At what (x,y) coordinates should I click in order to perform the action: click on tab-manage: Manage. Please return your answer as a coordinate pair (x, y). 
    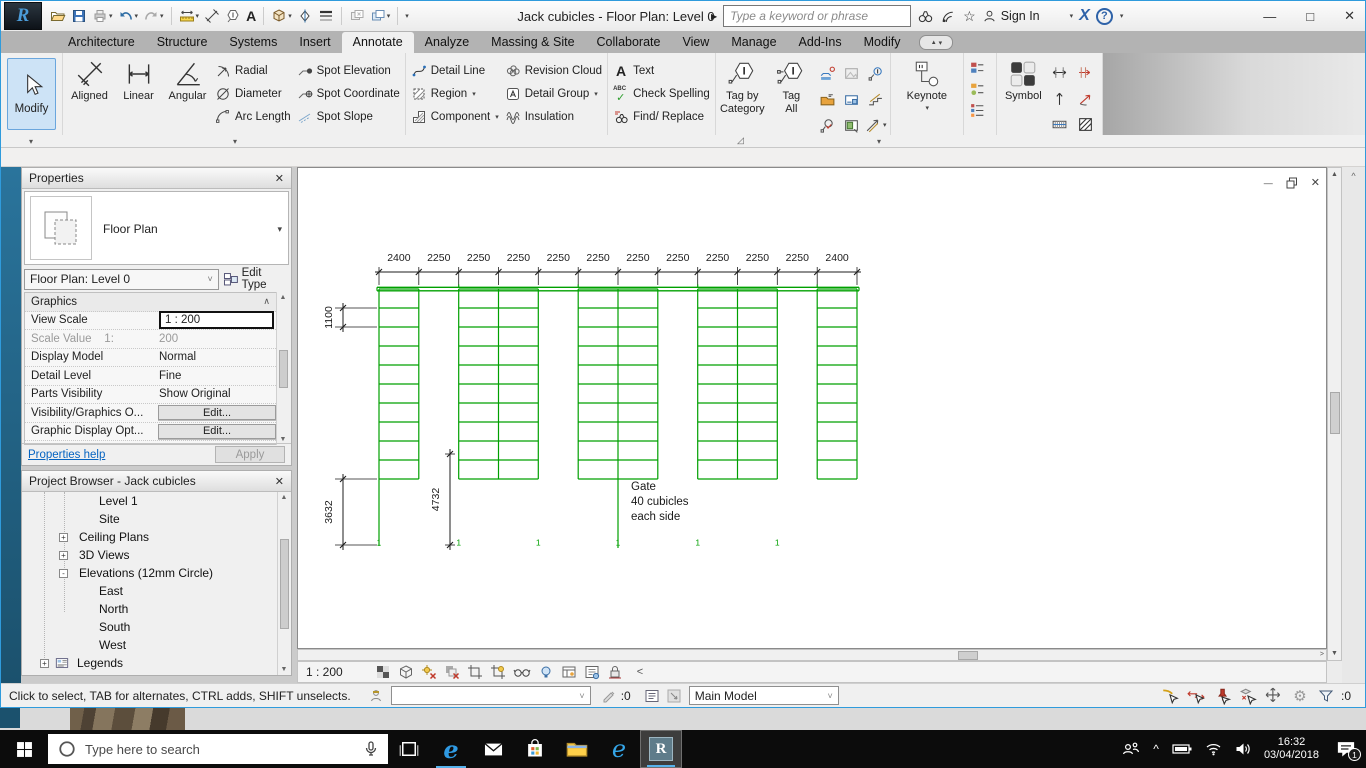
    Looking at the image, I should click on (753, 42).